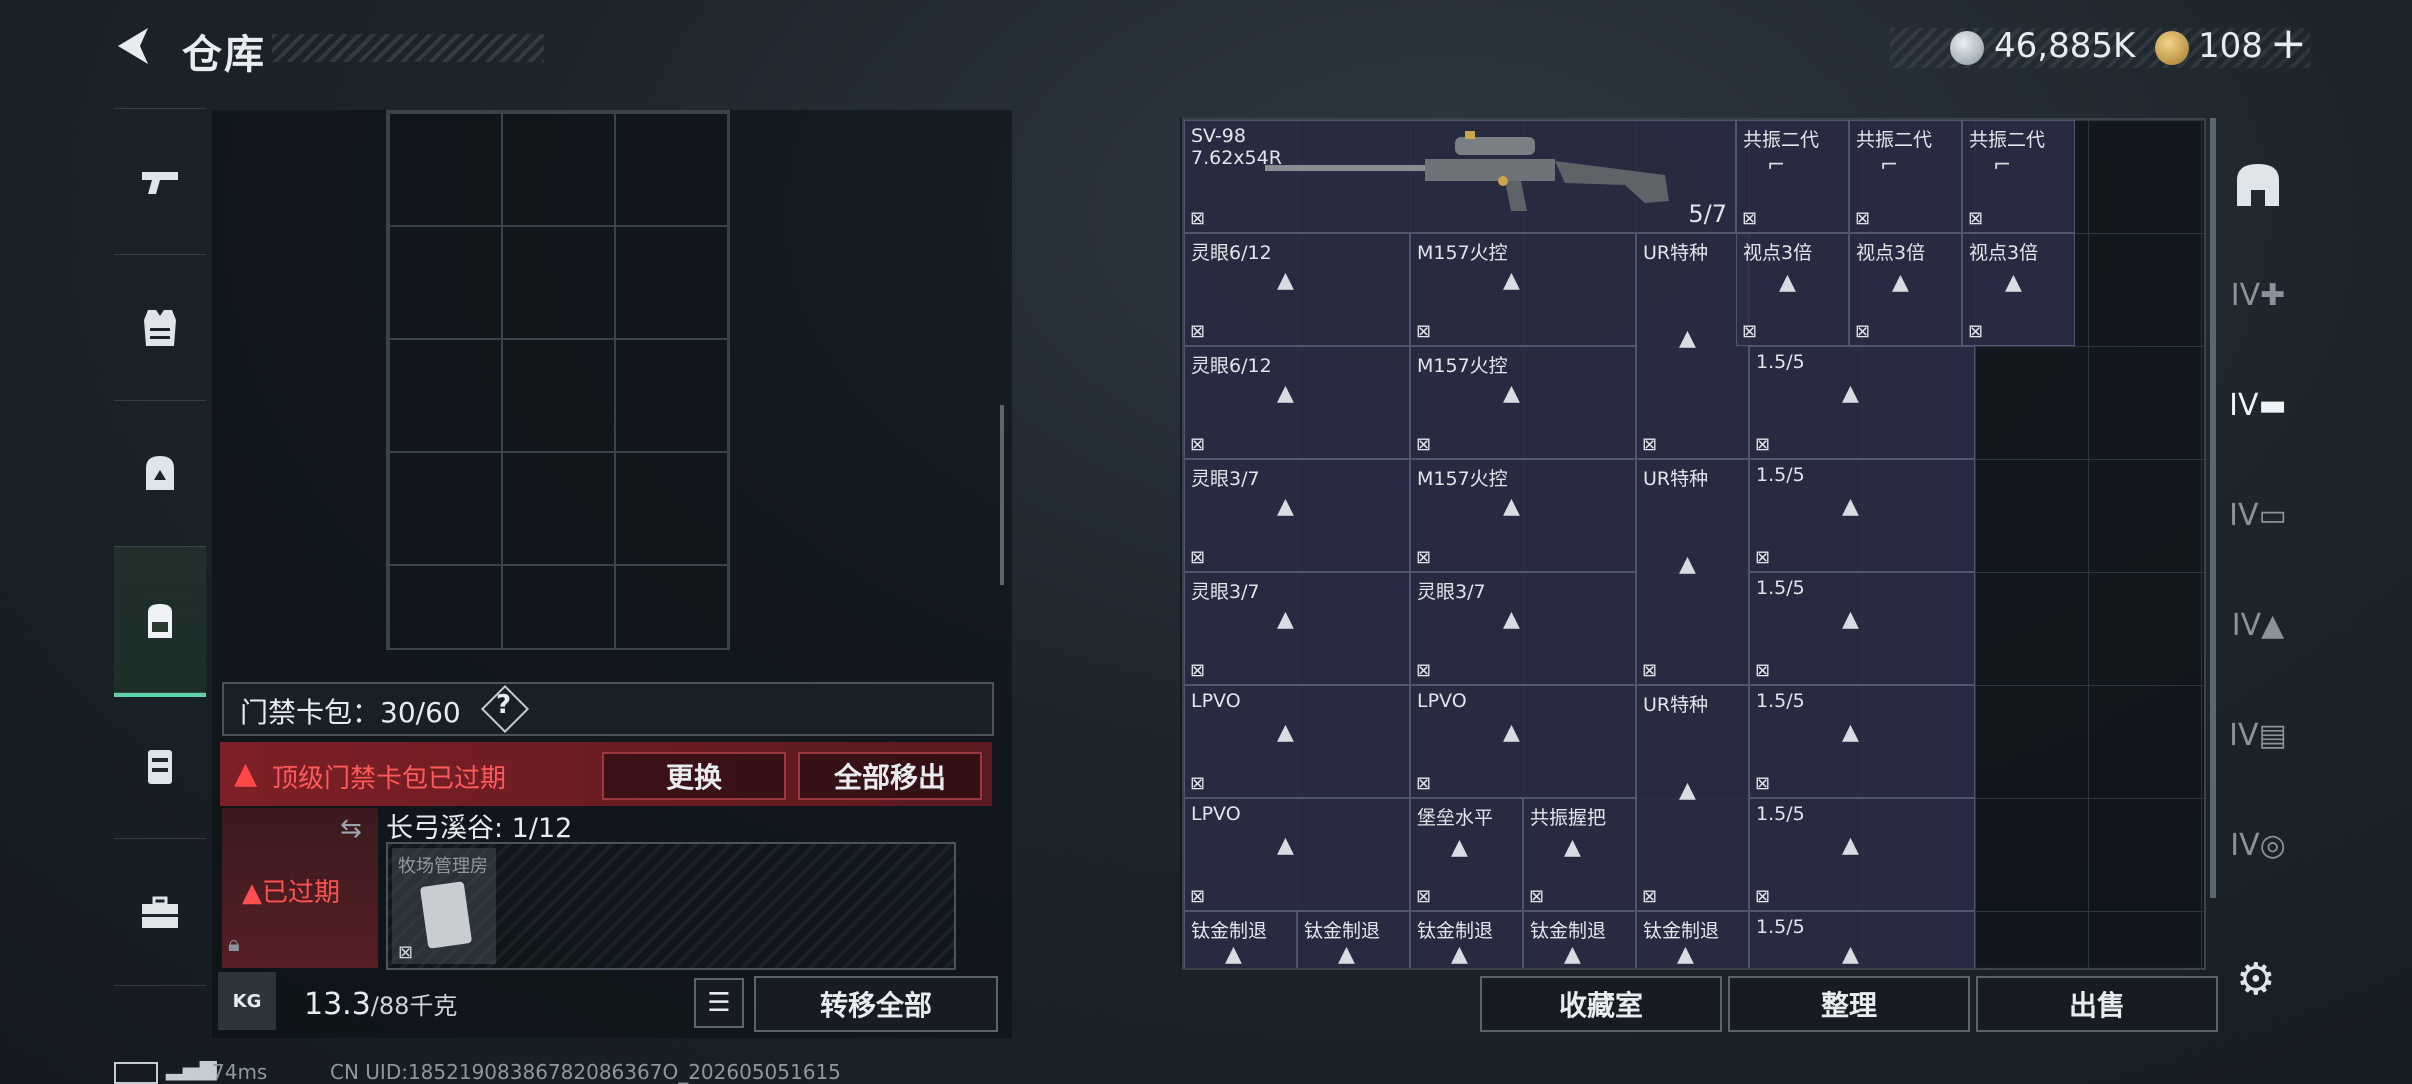 The height and width of the screenshot is (1084, 2412). Describe the element at coordinates (558, 380) in the screenshot. I see `backpack-grid` at that location.